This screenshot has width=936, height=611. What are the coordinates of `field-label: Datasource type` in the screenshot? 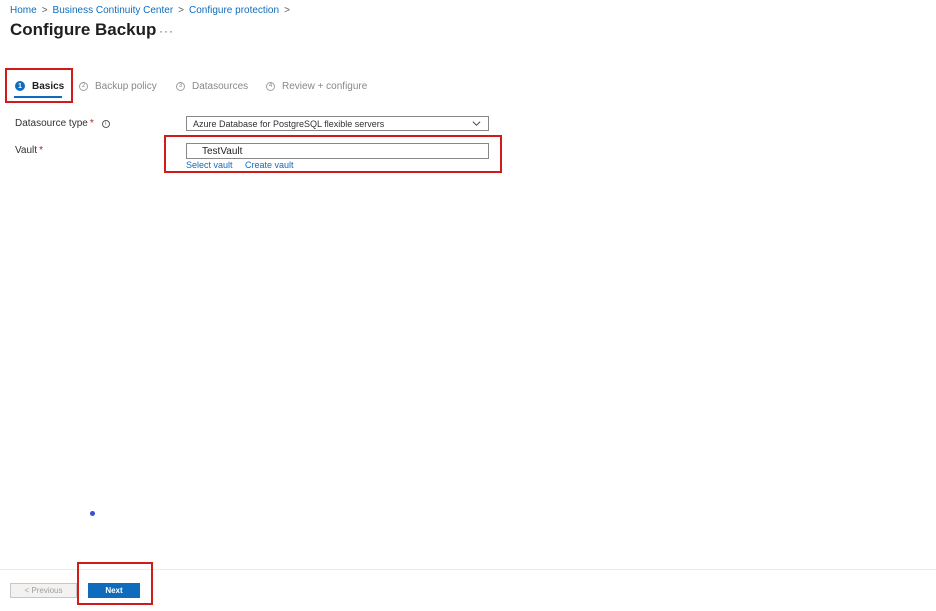 It's located at (51, 123).